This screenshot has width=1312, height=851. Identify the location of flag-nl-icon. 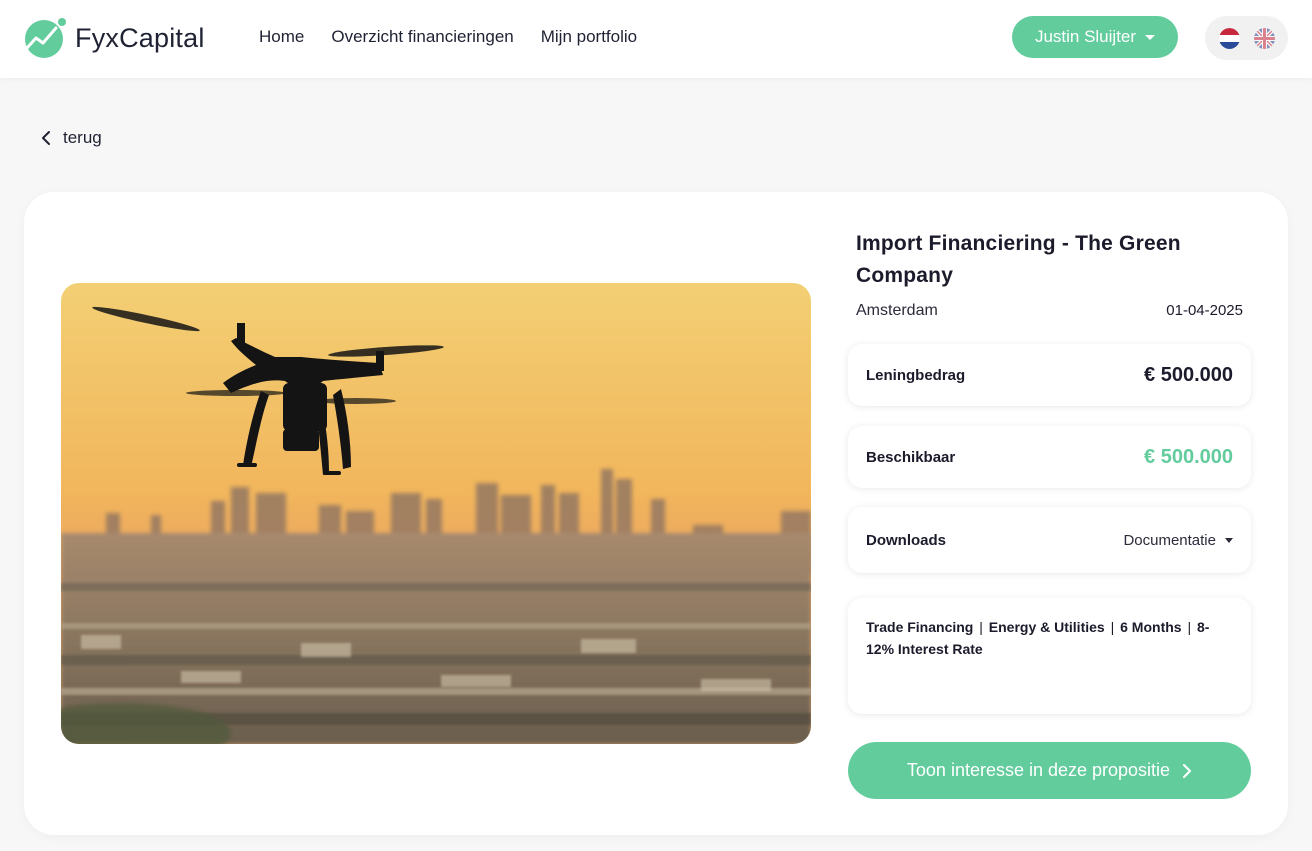
(1229, 38).